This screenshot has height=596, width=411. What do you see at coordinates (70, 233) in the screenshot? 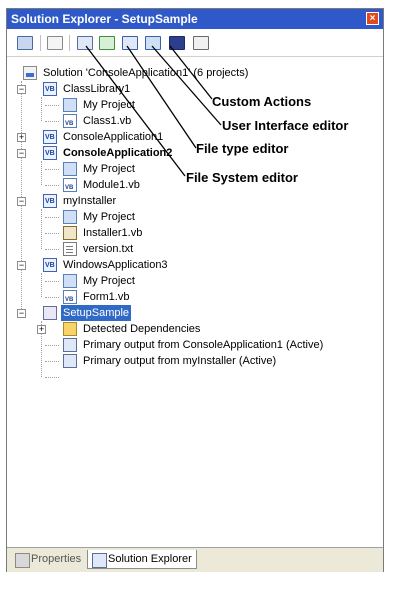
I see `installer-class-icon` at bounding box center [70, 233].